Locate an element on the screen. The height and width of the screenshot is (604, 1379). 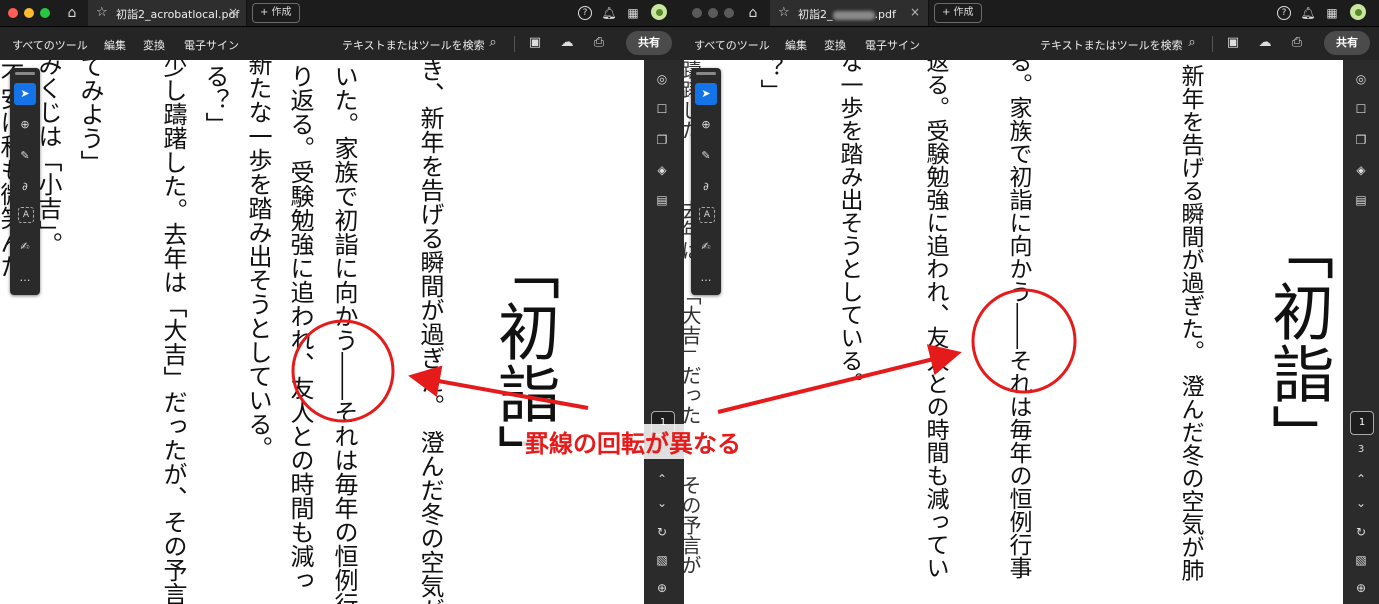
text-column: いた。家族で初詣に向かう――それは毎年の恒例行 is located at coordinates (344, 334).